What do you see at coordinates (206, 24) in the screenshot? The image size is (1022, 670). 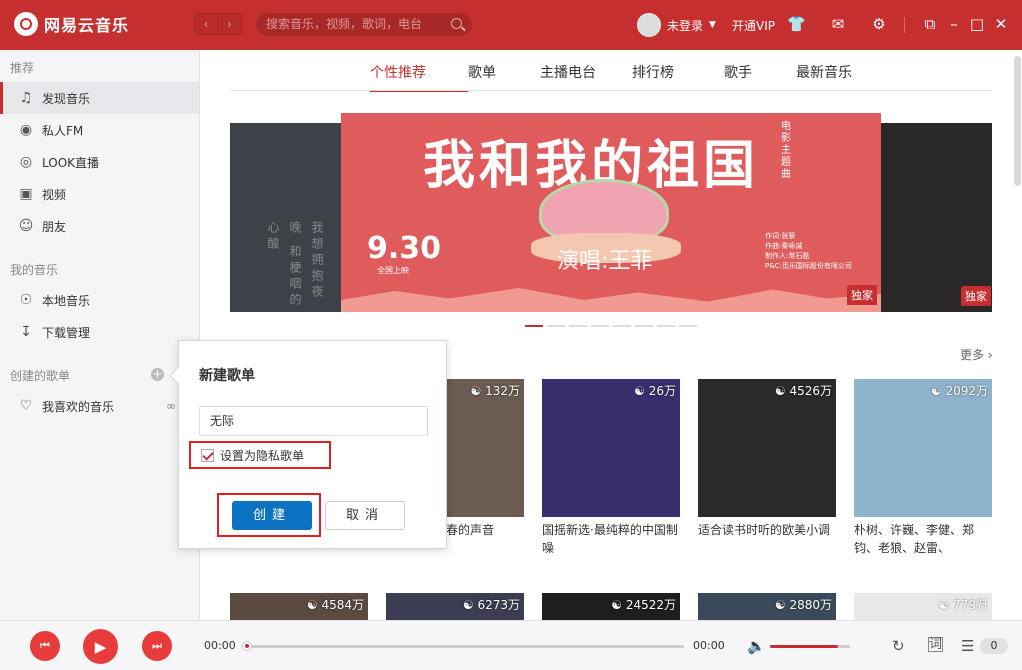 I see `back-icon: ‹` at bounding box center [206, 24].